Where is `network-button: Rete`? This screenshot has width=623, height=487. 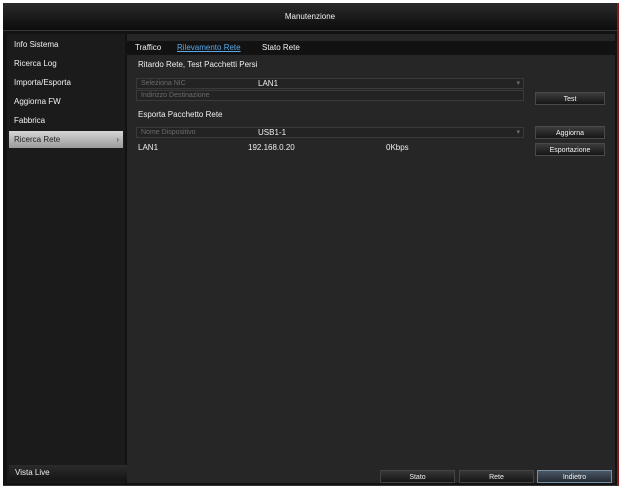 network-button: Rete is located at coordinates (496, 476).